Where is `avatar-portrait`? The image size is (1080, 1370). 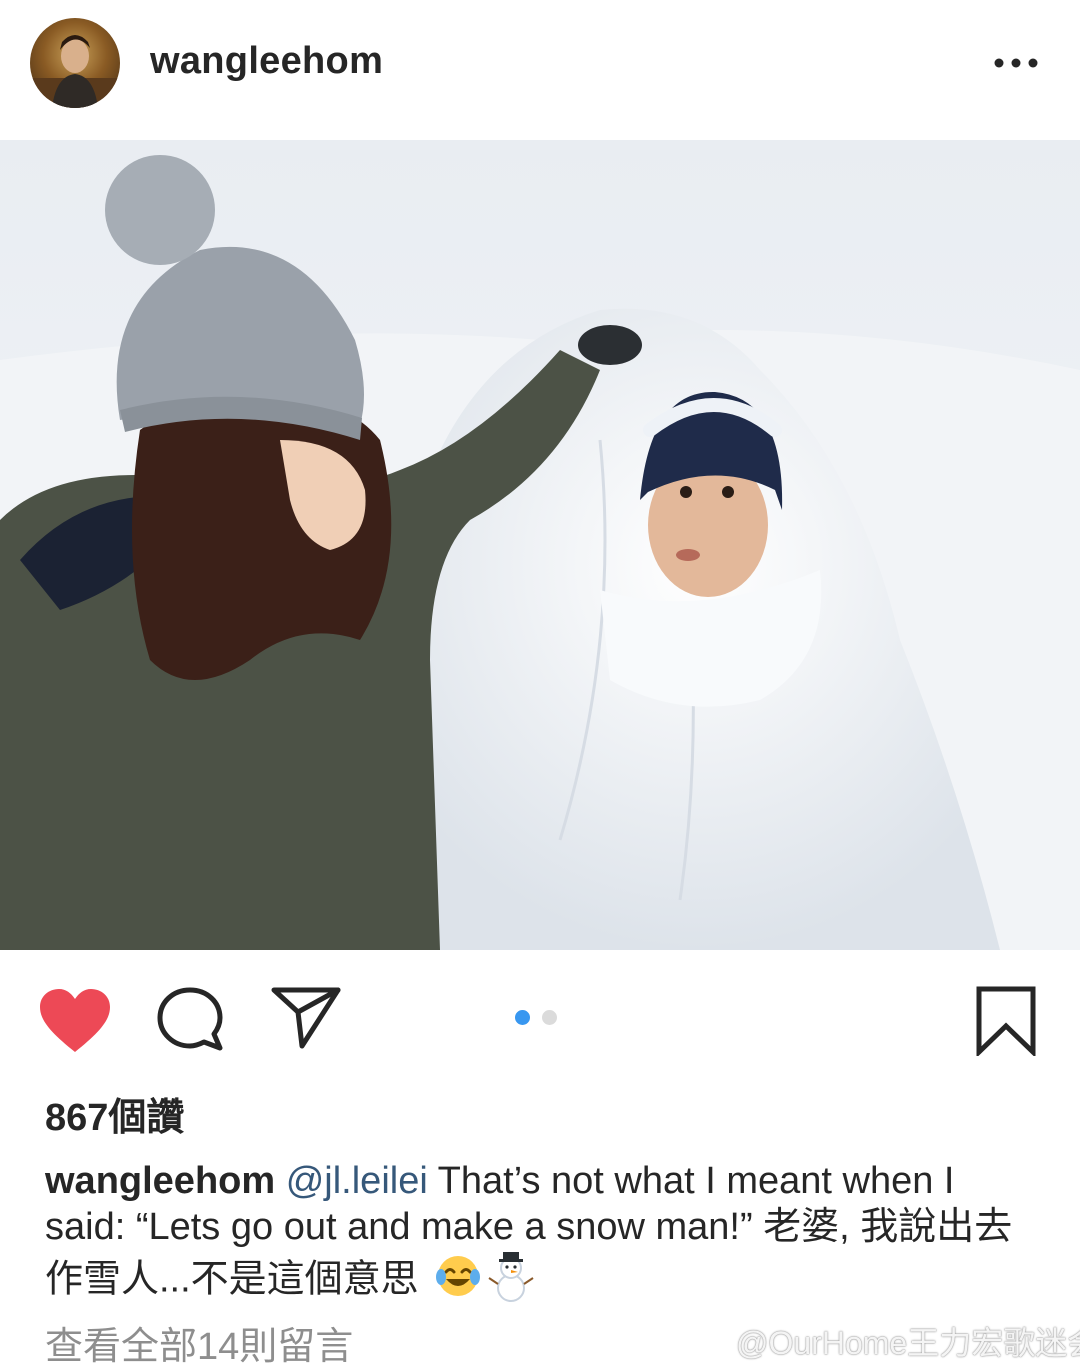
avatar-portrait is located at coordinates (75, 71).